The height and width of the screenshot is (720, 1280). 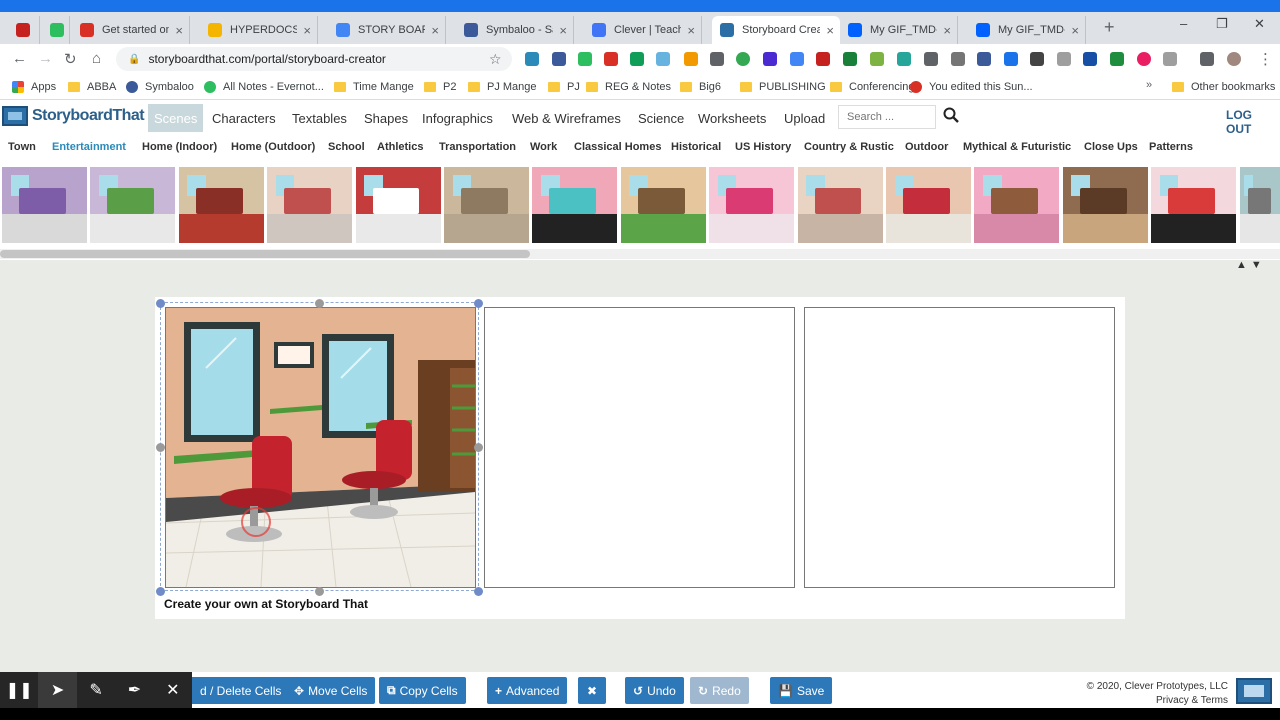 What do you see at coordinates (1222, 24) in the screenshot?
I see `restore-button: ❐` at bounding box center [1222, 24].